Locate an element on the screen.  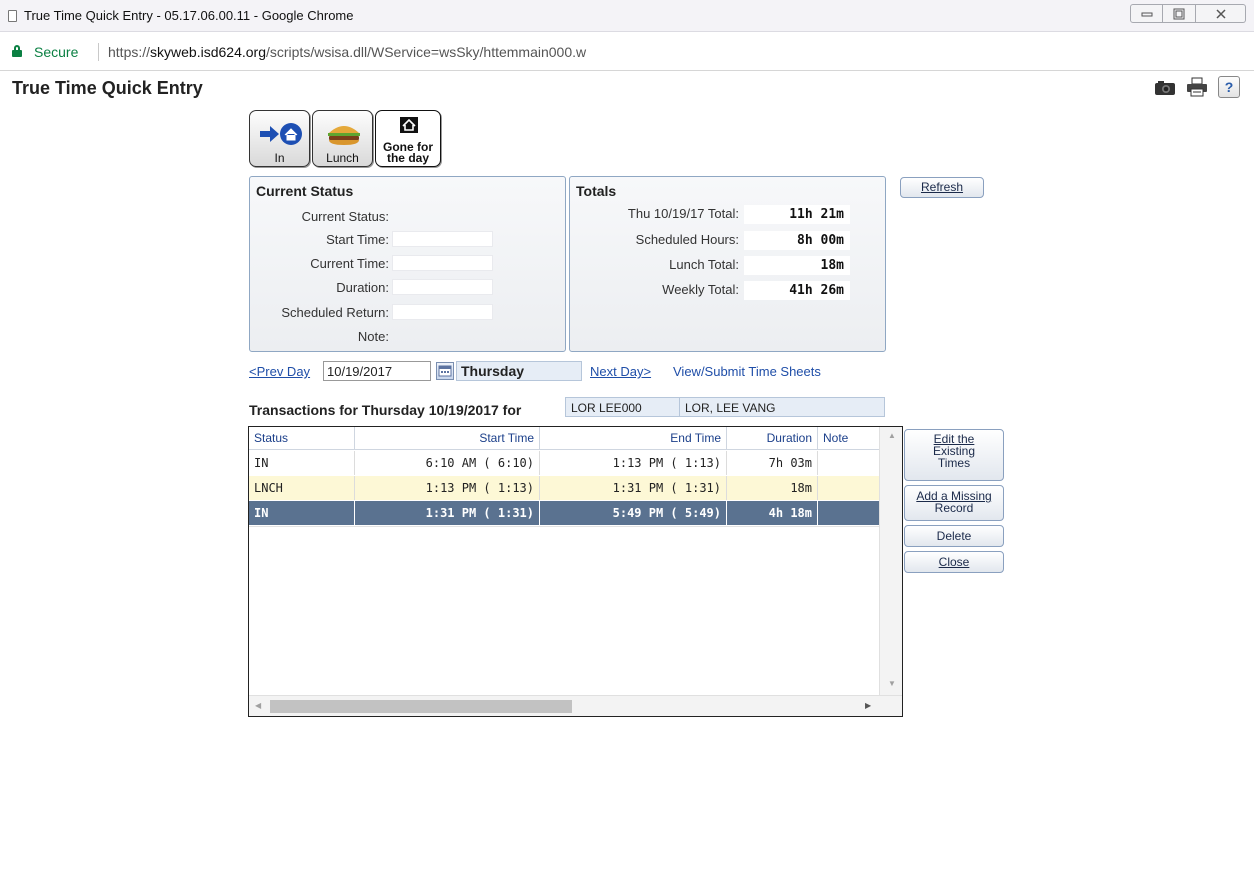
camera-icon is located at coordinates (1165, 87).